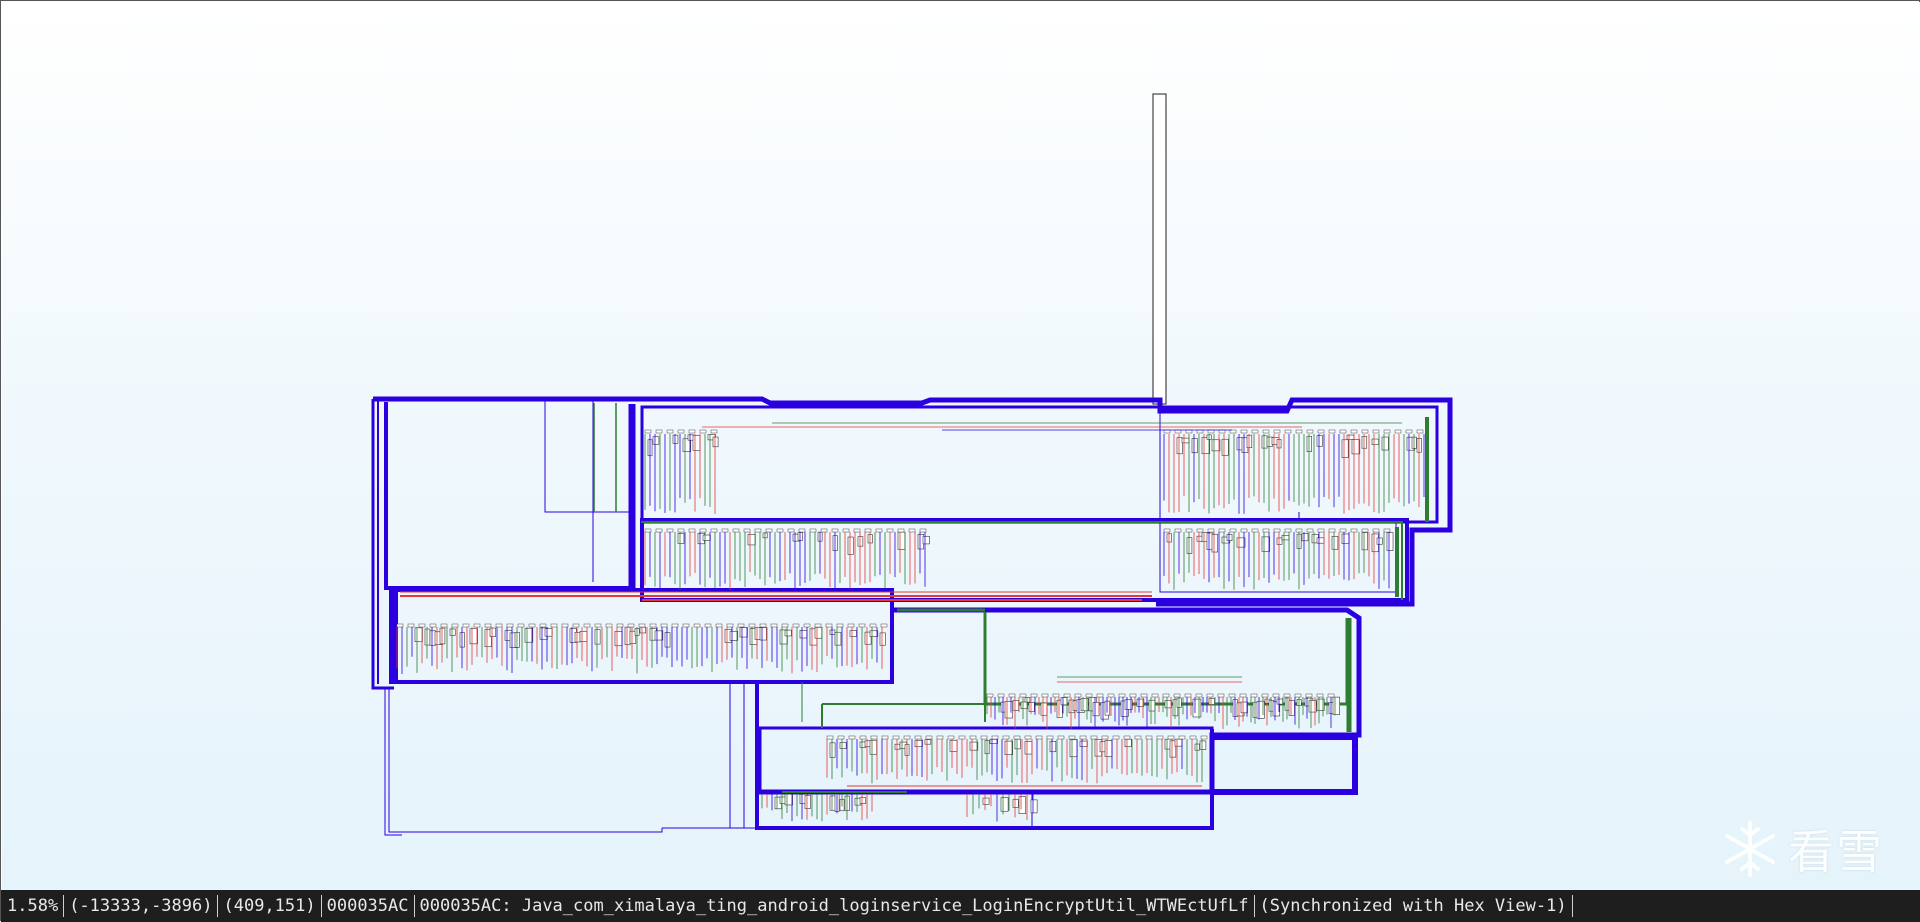 This screenshot has width=1920, height=922. Describe the element at coordinates (35, 906) in the screenshot. I see `zoom-level: 1.58%` at that location.